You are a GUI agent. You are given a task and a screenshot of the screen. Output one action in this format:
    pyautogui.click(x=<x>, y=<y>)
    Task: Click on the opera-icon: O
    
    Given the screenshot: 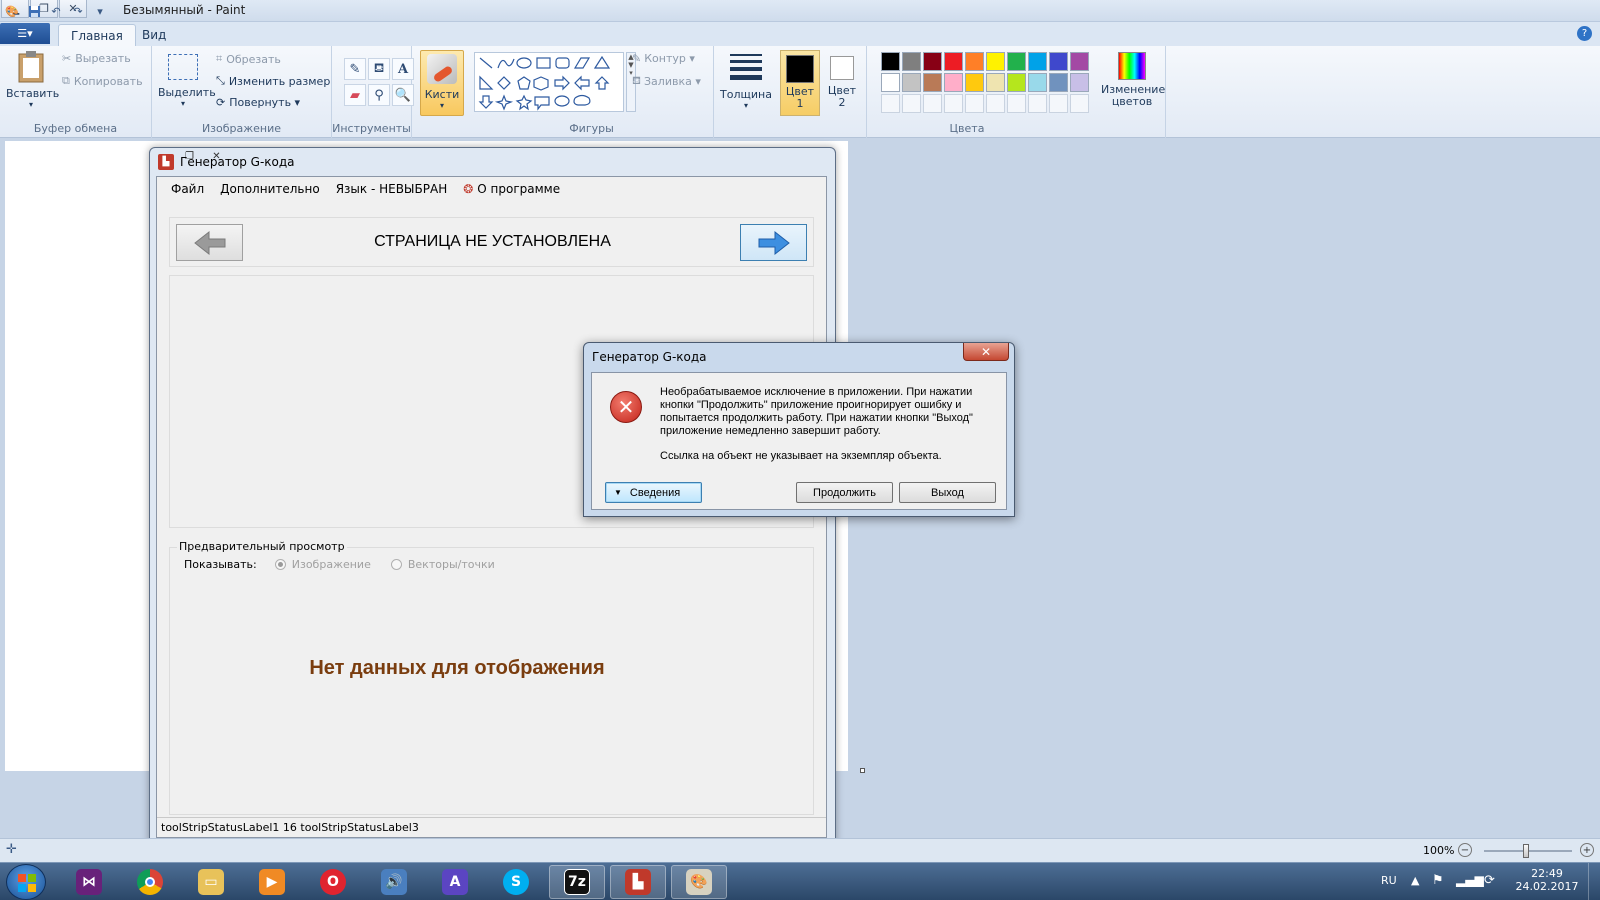 What is the action you would take?
    pyautogui.click(x=333, y=882)
    